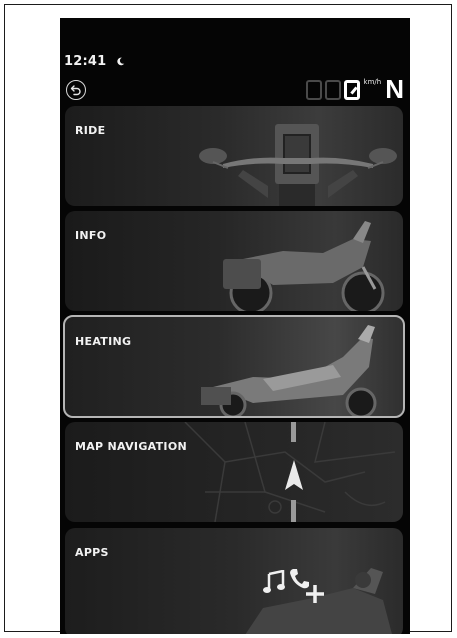  What do you see at coordinates (394, 89) in the screenshot?
I see `gear-indicator: N` at bounding box center [394, 89].